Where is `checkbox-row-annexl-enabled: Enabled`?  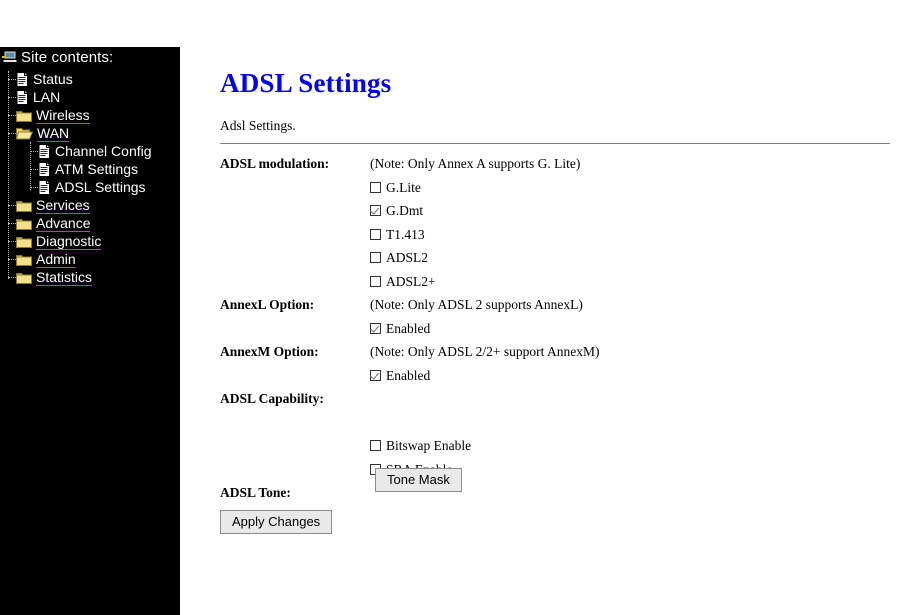 checkbox-row-annexl-enabled: Enabled is located at coordinates (484, 329).